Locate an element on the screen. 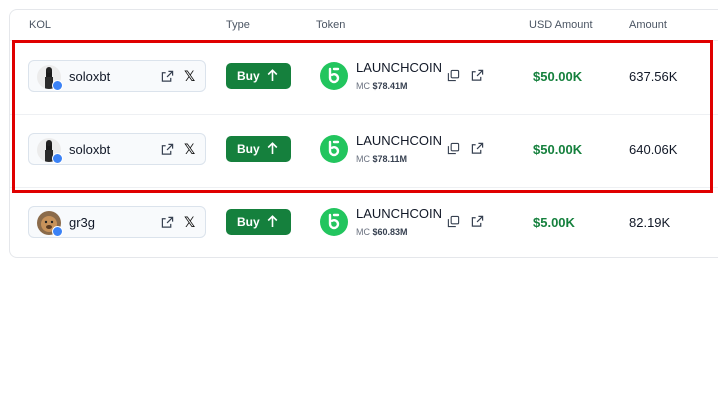 The image size is (718, 409). token-market-cap: MC $78.41M is located at coordinates (382, 86).